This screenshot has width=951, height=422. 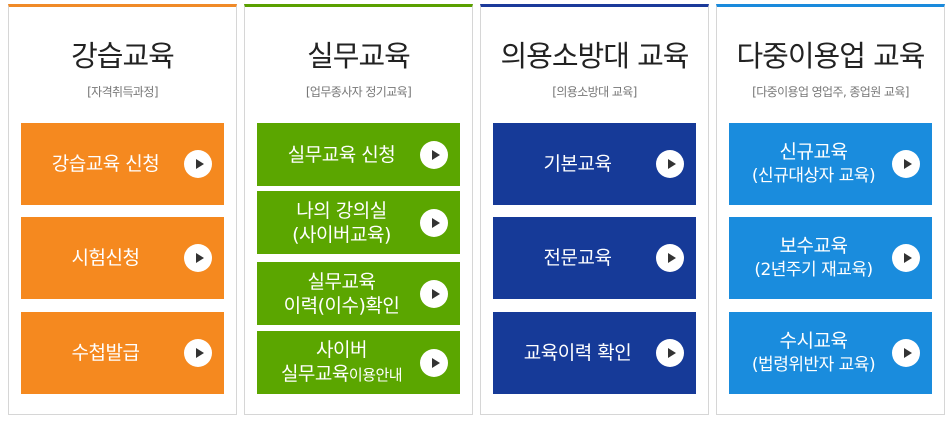 What do you see at coordinates (123, 56) in the screenshot?
I see `panel-title: 강습교육` at bounding box center [123, 56].